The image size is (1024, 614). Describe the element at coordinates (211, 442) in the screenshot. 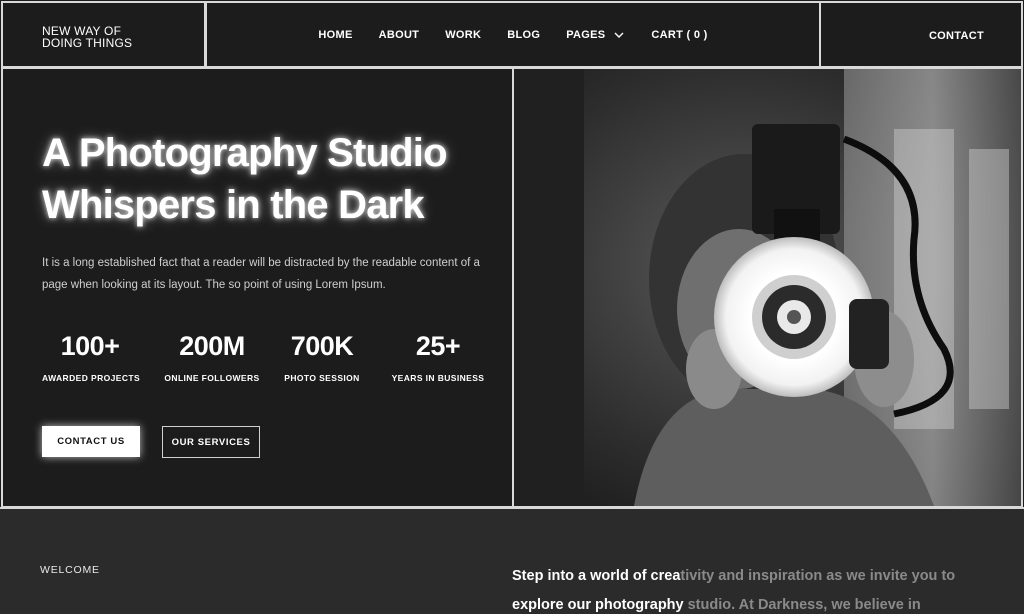

I see `our-services-button: OUR SERVICES` at that location.